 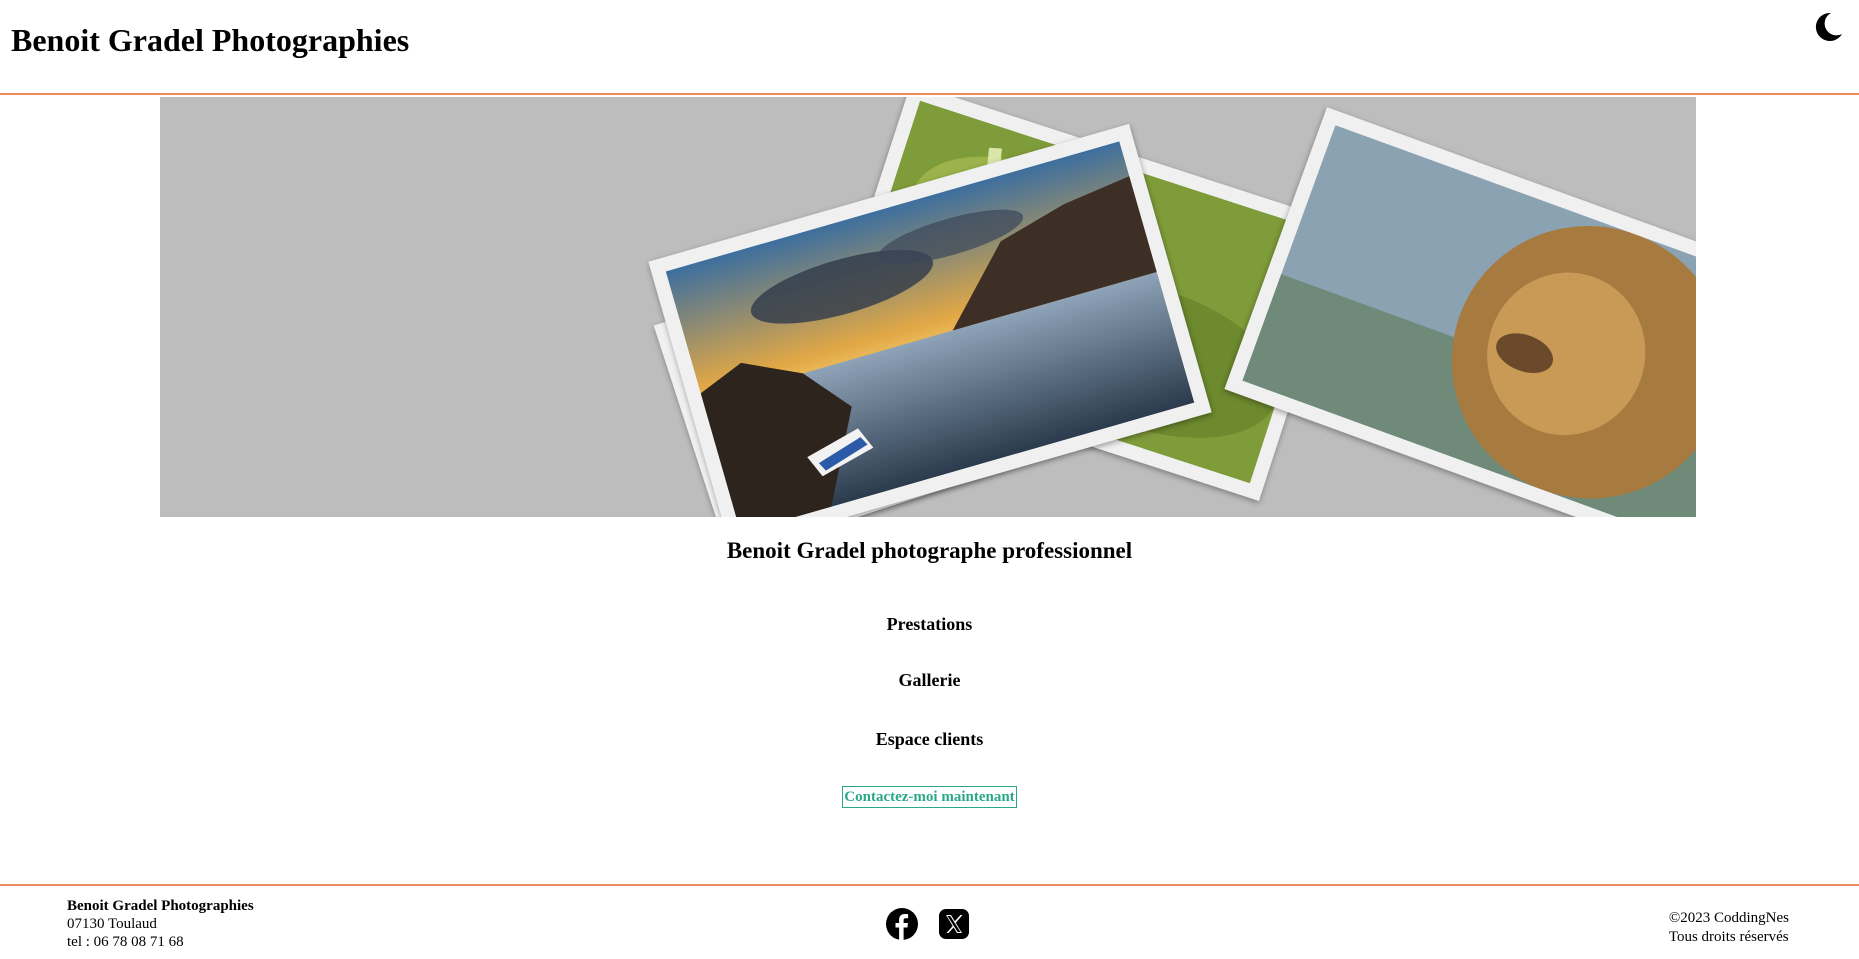 What do you see at coordinates (160, 906) in the screenshot?
I see `footer-name: Benoit Gradel Photographies` at bounding box center [160, 906].